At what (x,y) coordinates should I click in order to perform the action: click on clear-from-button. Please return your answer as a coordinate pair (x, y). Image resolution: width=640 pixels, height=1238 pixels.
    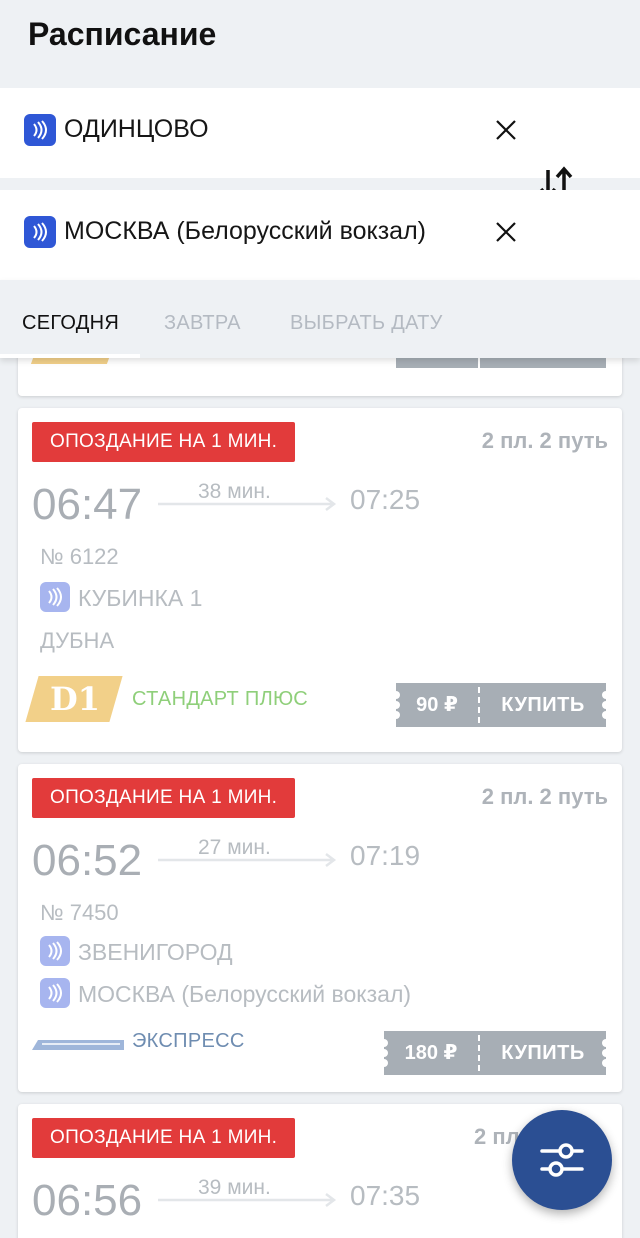
    Looking at the image, I should click on (506, 130).